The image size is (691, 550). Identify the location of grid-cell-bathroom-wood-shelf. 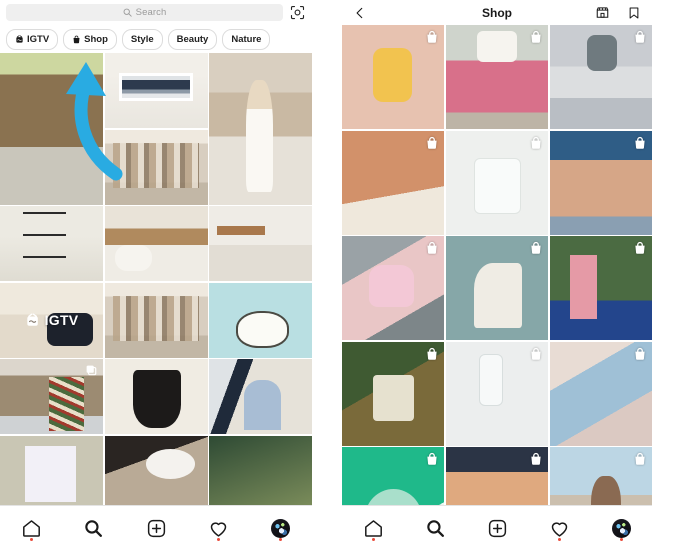
(260, 243).